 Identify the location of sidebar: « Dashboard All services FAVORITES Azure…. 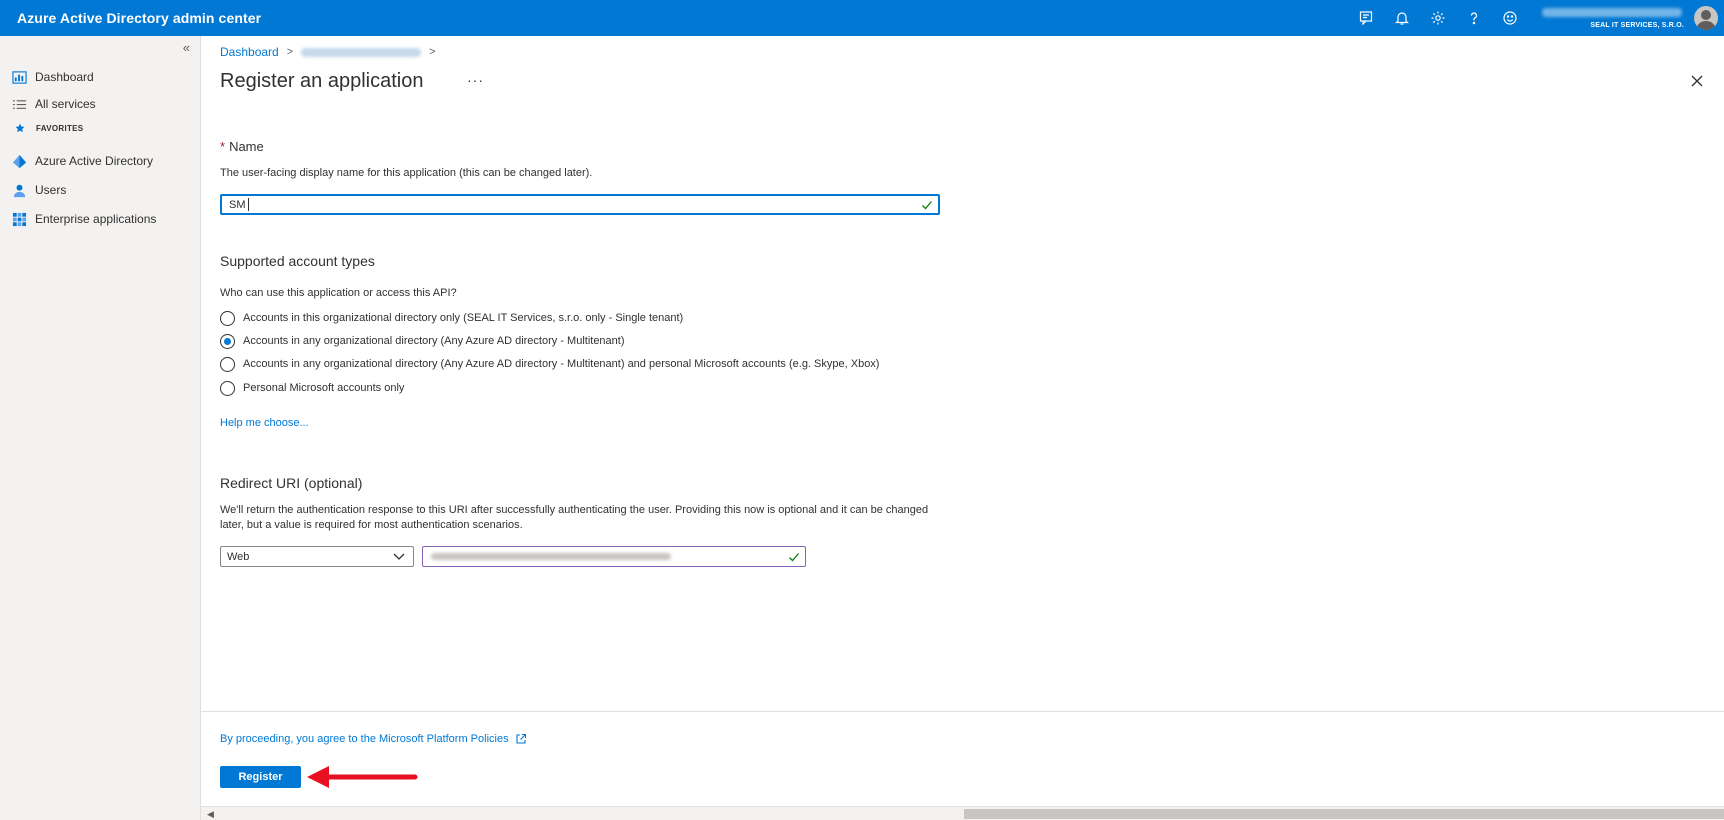
(100, 428).